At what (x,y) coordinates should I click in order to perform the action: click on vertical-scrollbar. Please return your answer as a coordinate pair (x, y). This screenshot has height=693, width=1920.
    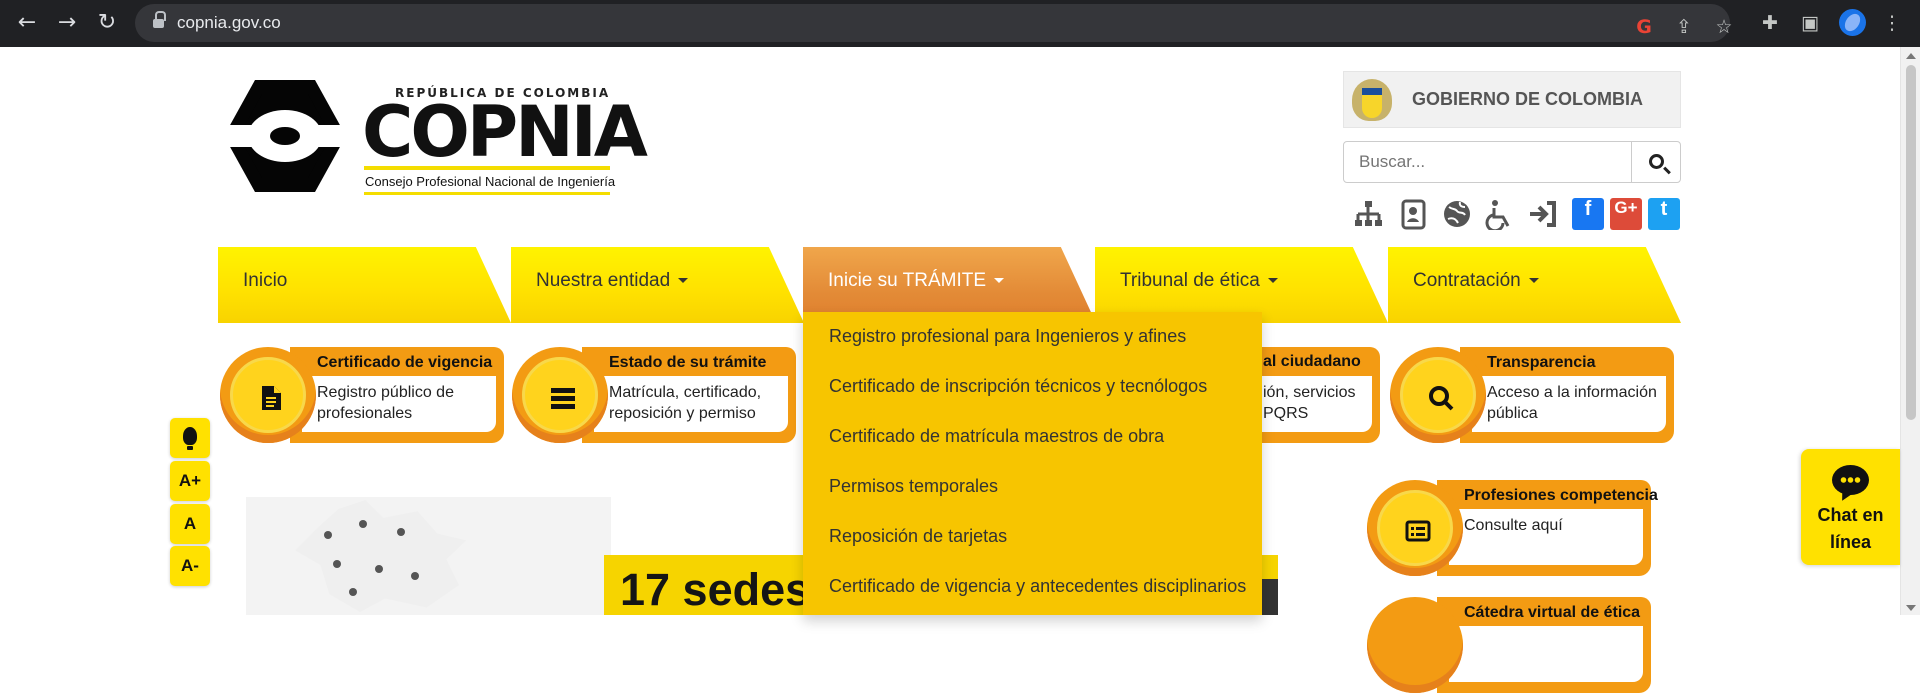
    Looking at the image, I should click on (1910, 331).